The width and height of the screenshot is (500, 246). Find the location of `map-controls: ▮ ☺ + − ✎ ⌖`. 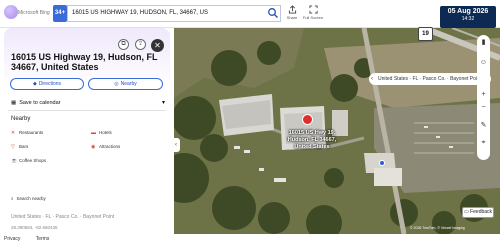

map-controls: ▮ ☺ + − ✎ ⌖ is located at coordinates (483, 97).